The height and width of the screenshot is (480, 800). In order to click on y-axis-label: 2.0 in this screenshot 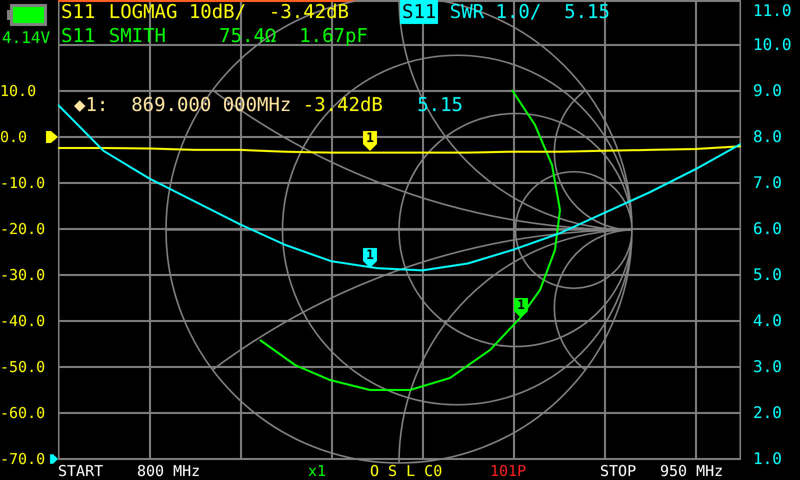, I will do `click(767, 413)`.